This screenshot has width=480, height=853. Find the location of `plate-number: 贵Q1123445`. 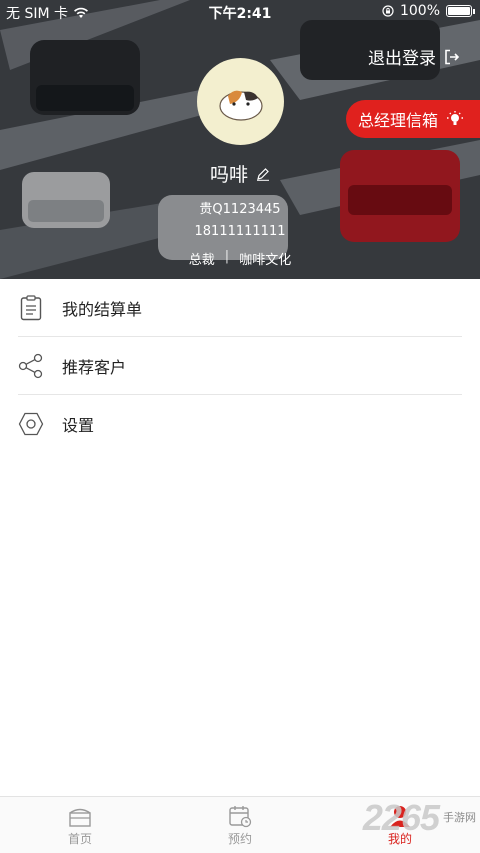

plate-number: 贵Q1123445 is located at coordinates (240, 209).